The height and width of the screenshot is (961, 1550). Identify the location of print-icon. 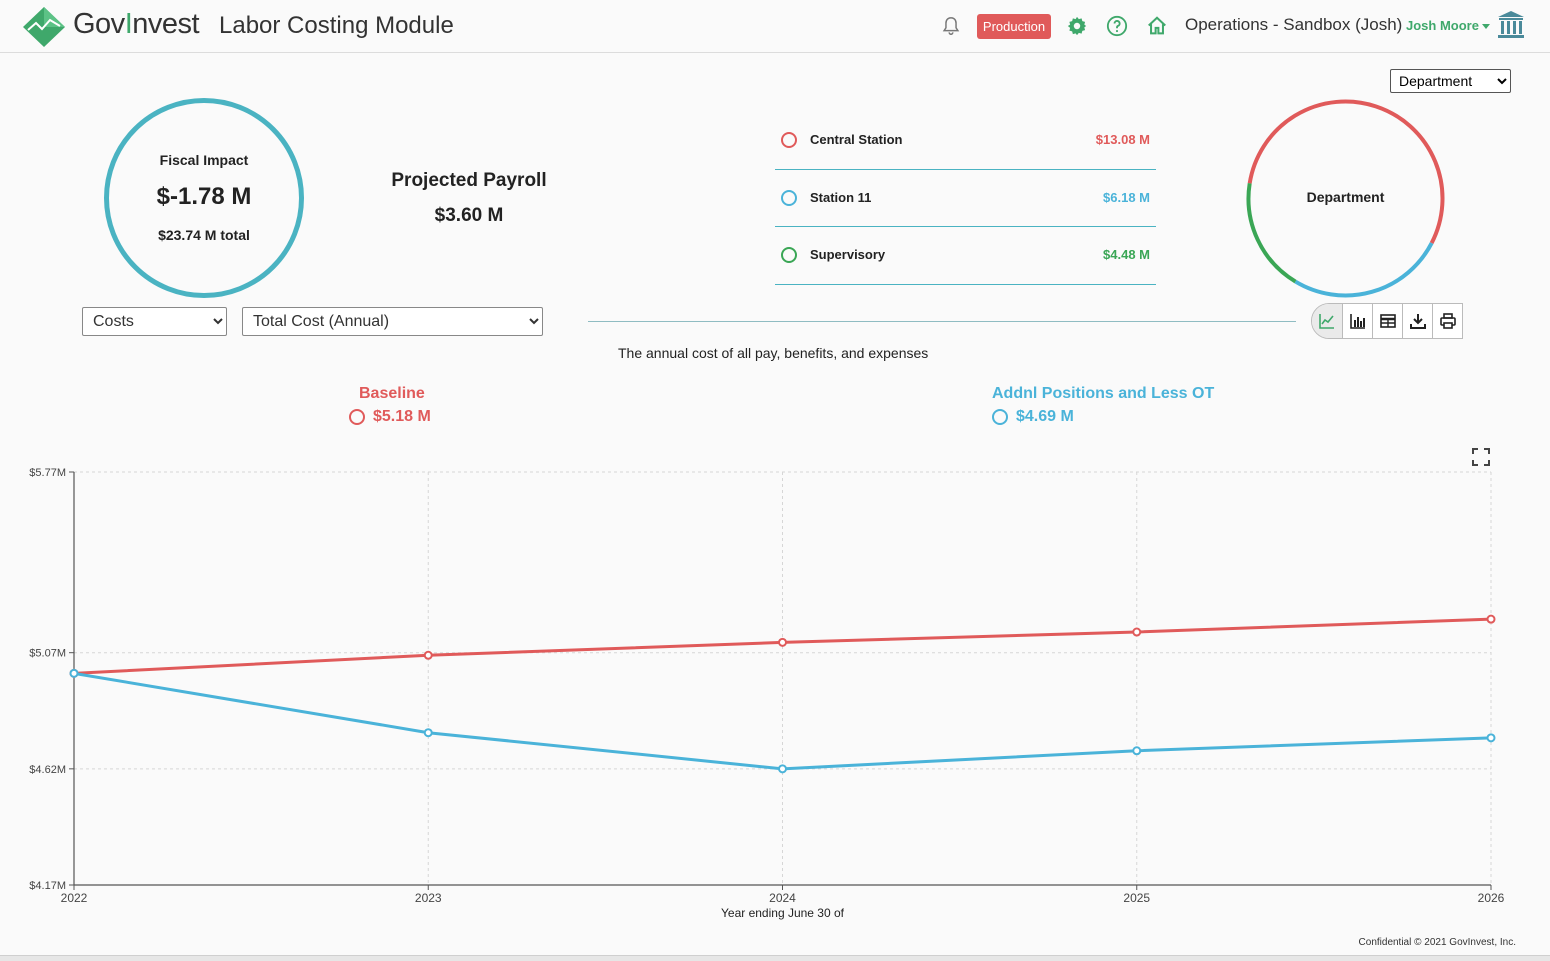
(1447, 321).